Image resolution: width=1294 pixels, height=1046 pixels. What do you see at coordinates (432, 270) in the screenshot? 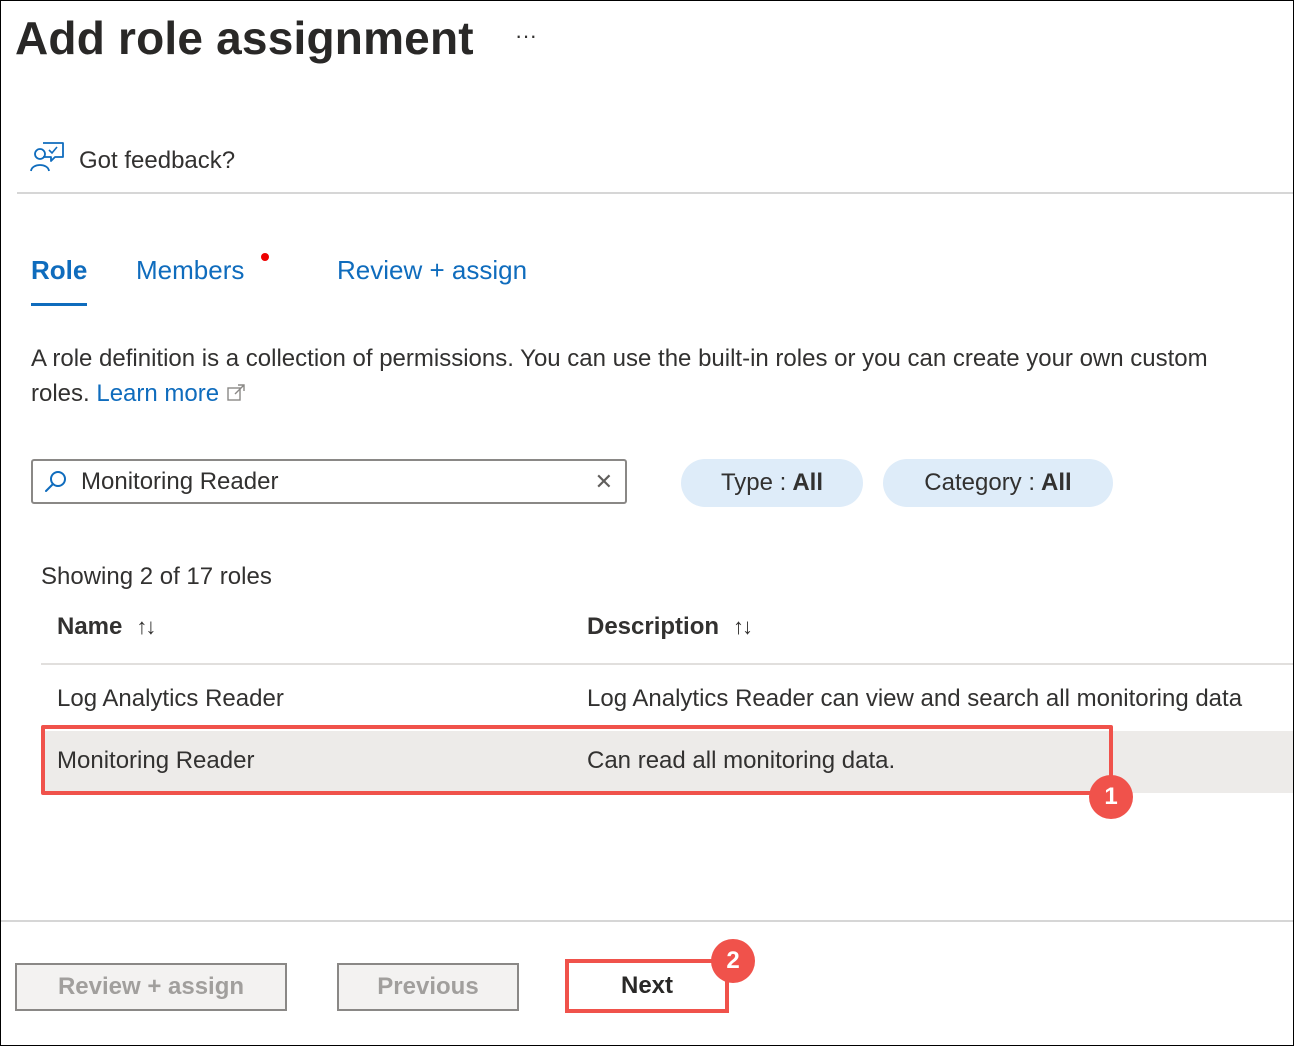
I see `tab-review-assign: Review + assign` at bounding box center [432, 270].